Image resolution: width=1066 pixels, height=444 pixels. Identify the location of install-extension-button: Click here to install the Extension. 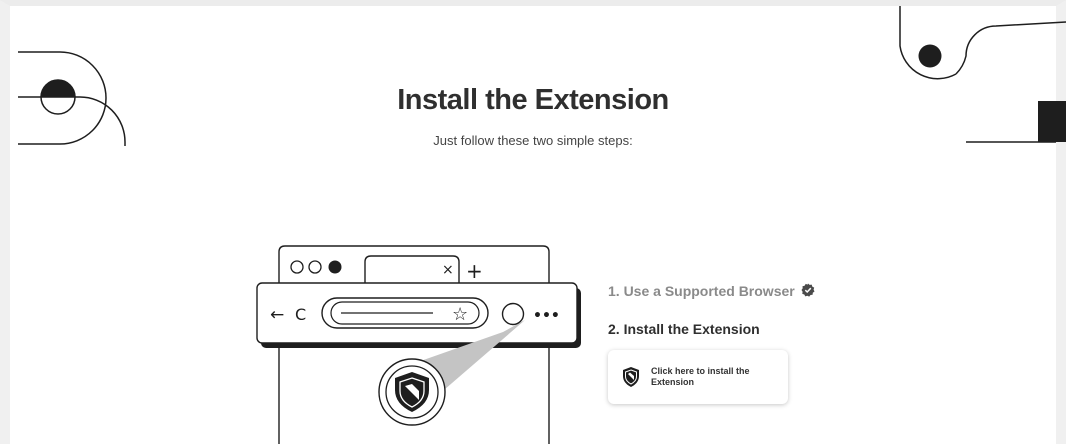
(698, 377).